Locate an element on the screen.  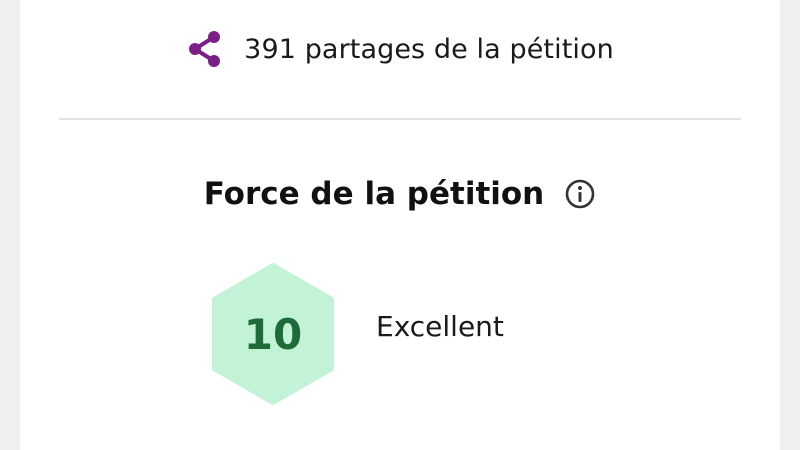
strength-score-value: 10 is located at coordinates (273, 334).